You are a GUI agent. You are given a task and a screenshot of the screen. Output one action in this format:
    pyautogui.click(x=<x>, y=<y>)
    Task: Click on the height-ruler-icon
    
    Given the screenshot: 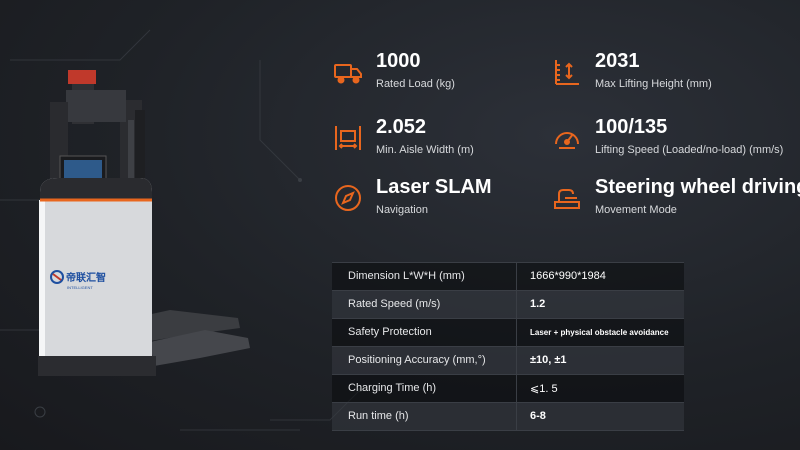 What is the action you would take?
    pyautogui.click(x=567, y=72)
    